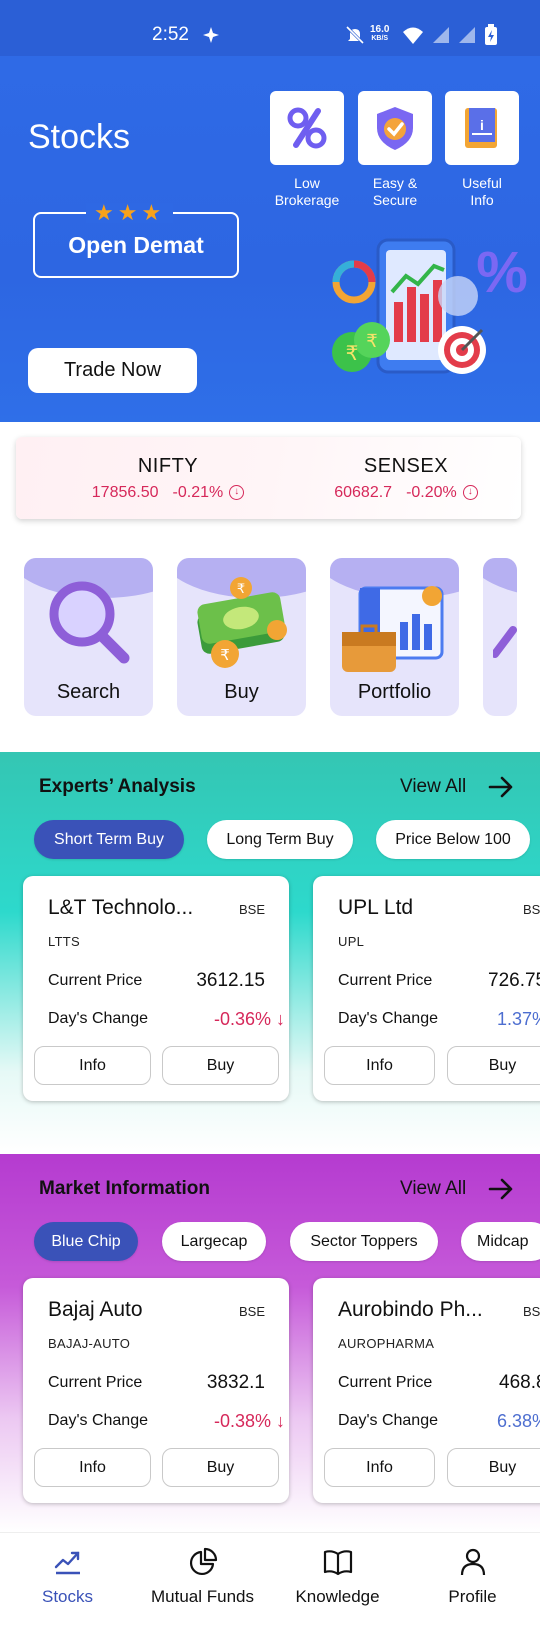  Describe the element at coordinates (395, 200) in the screenshot. I see `feature-label-line: Secure` at that location.